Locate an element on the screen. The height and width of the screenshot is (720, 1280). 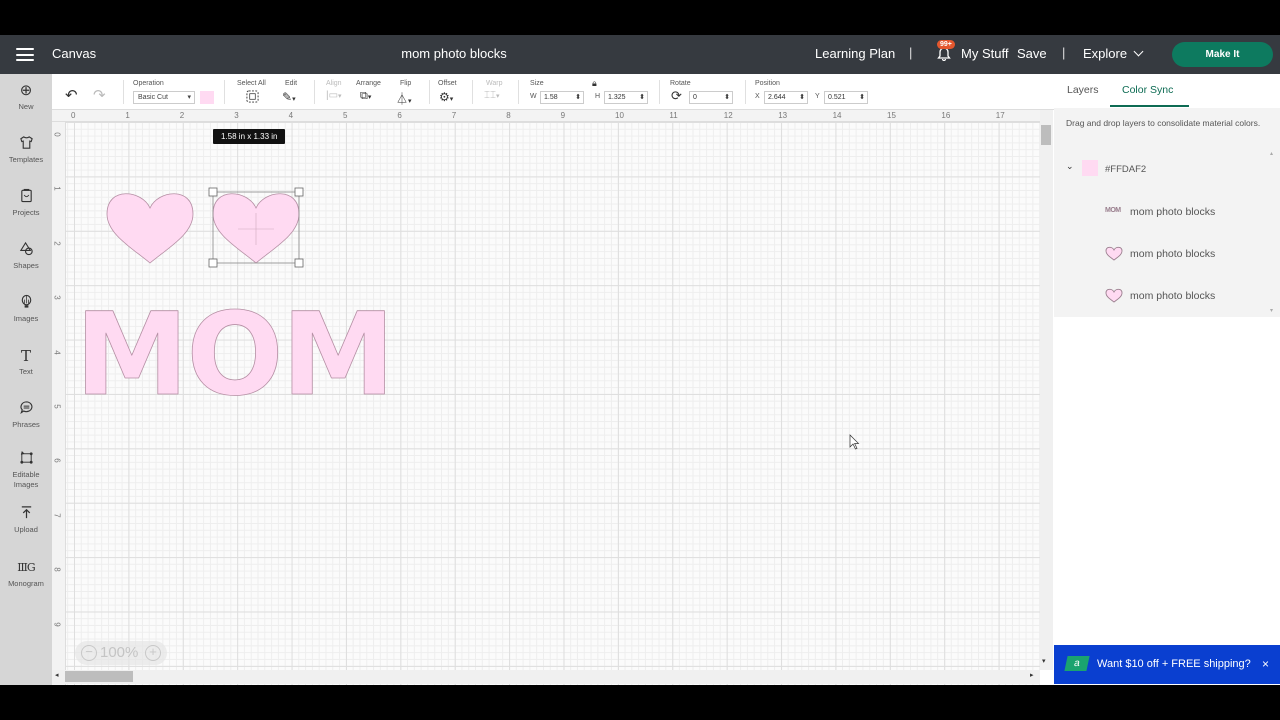
sidebar-item-editable-images: Editable Images is located at coordinates (26, 470).